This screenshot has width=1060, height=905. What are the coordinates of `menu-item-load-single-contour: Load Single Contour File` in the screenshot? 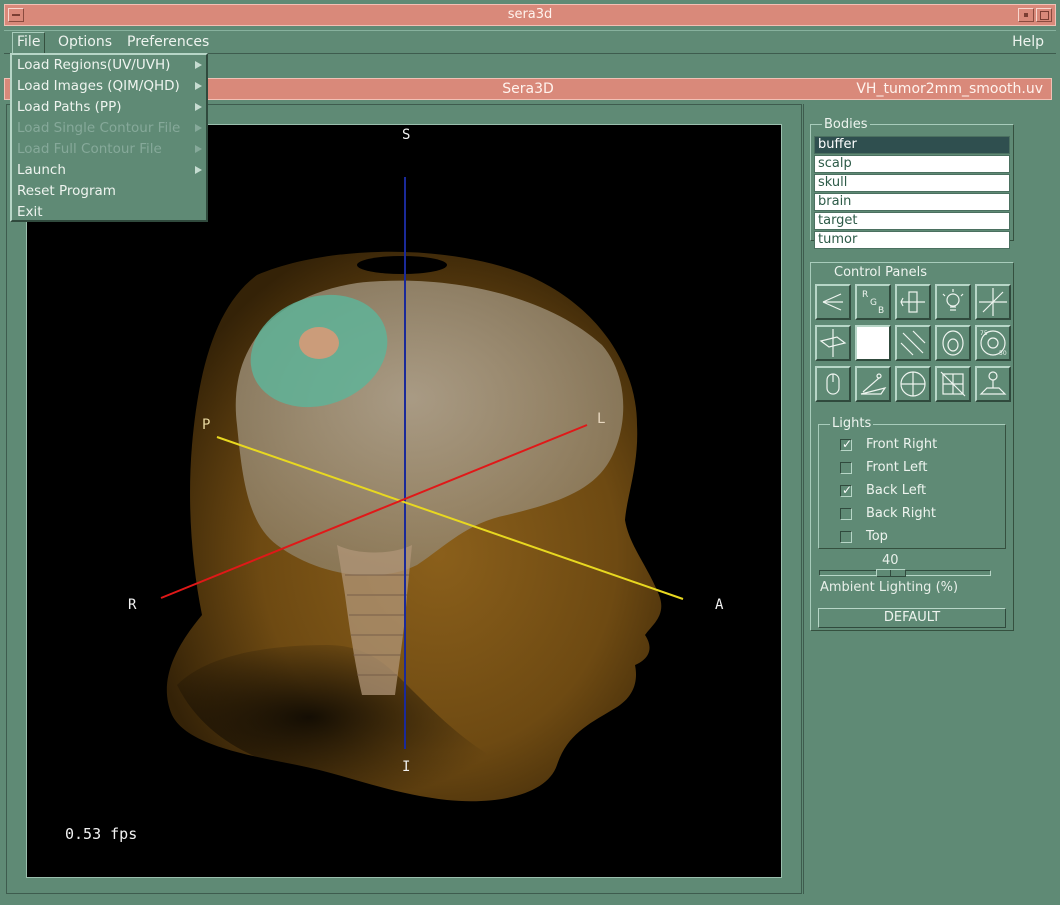 It's located at (99, 128).